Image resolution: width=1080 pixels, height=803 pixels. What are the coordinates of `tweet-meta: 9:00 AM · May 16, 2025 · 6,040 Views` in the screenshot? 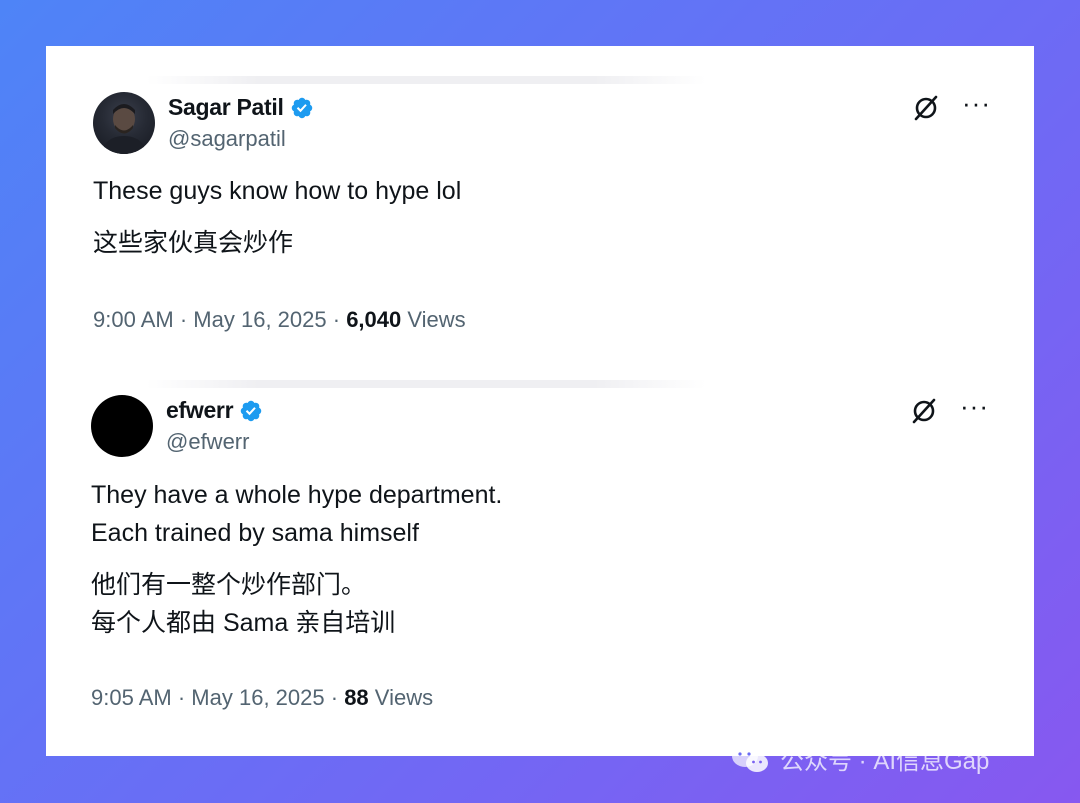 It's located at (279, 320).